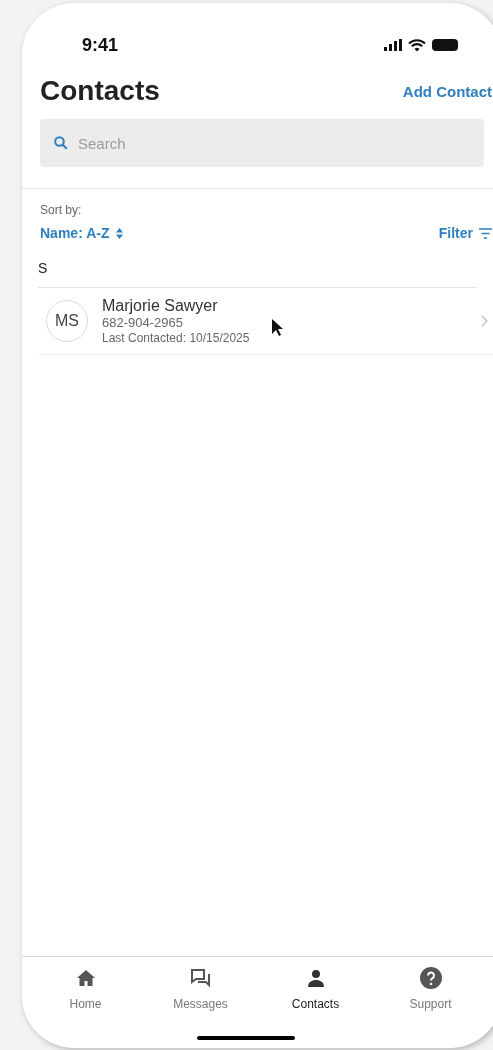  I want to click on sort-label: Sort by:, so click(61, 210).